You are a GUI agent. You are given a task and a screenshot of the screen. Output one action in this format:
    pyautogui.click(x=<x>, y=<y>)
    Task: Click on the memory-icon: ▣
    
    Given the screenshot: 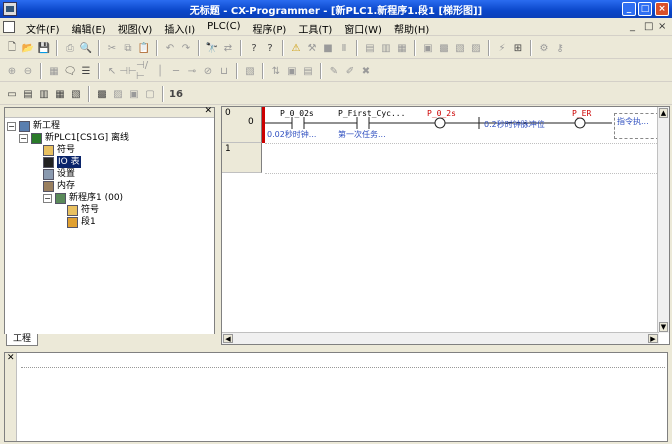 What is the action you would take?
    pyautogui.click(x=134, y=94)
    